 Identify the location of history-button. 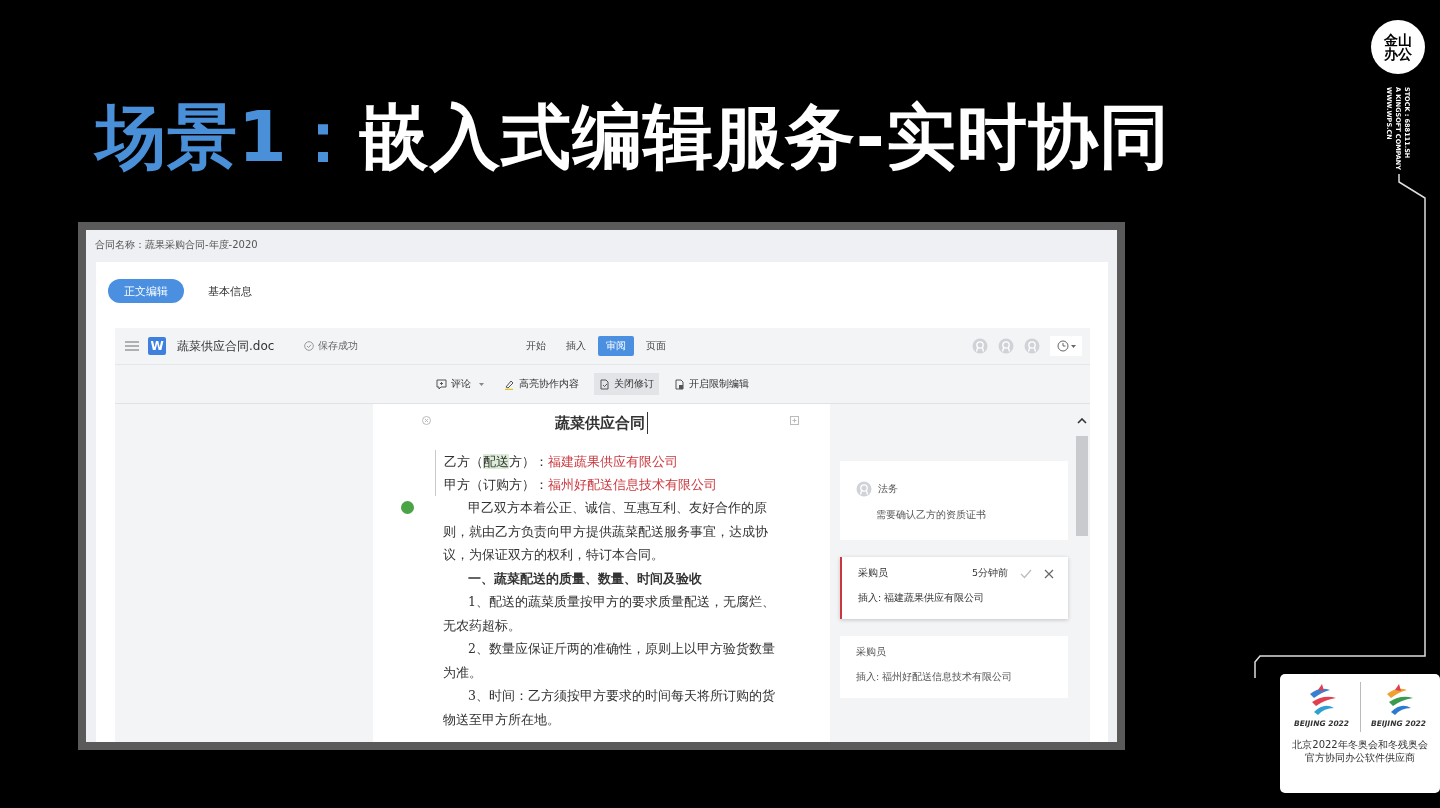
(1066, 346).